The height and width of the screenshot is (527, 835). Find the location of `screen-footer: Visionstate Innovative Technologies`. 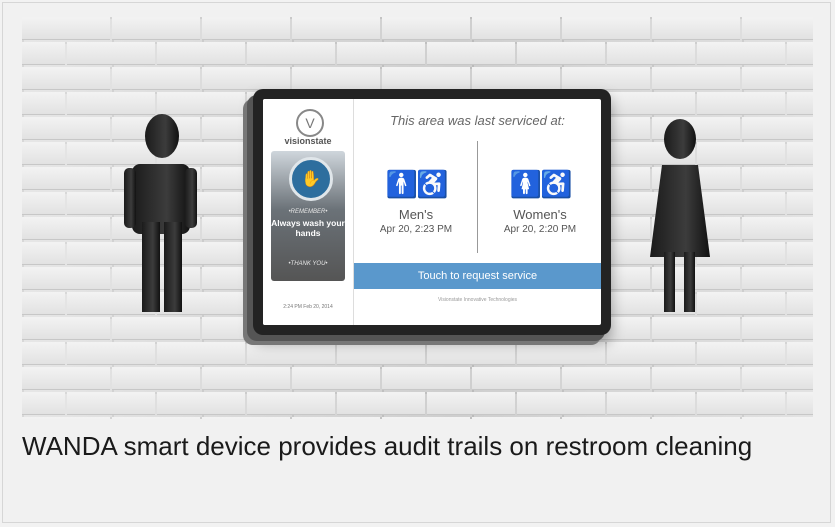

screen-footer: Visionstate Innovative Technologies is located at coordinates (477, 300).